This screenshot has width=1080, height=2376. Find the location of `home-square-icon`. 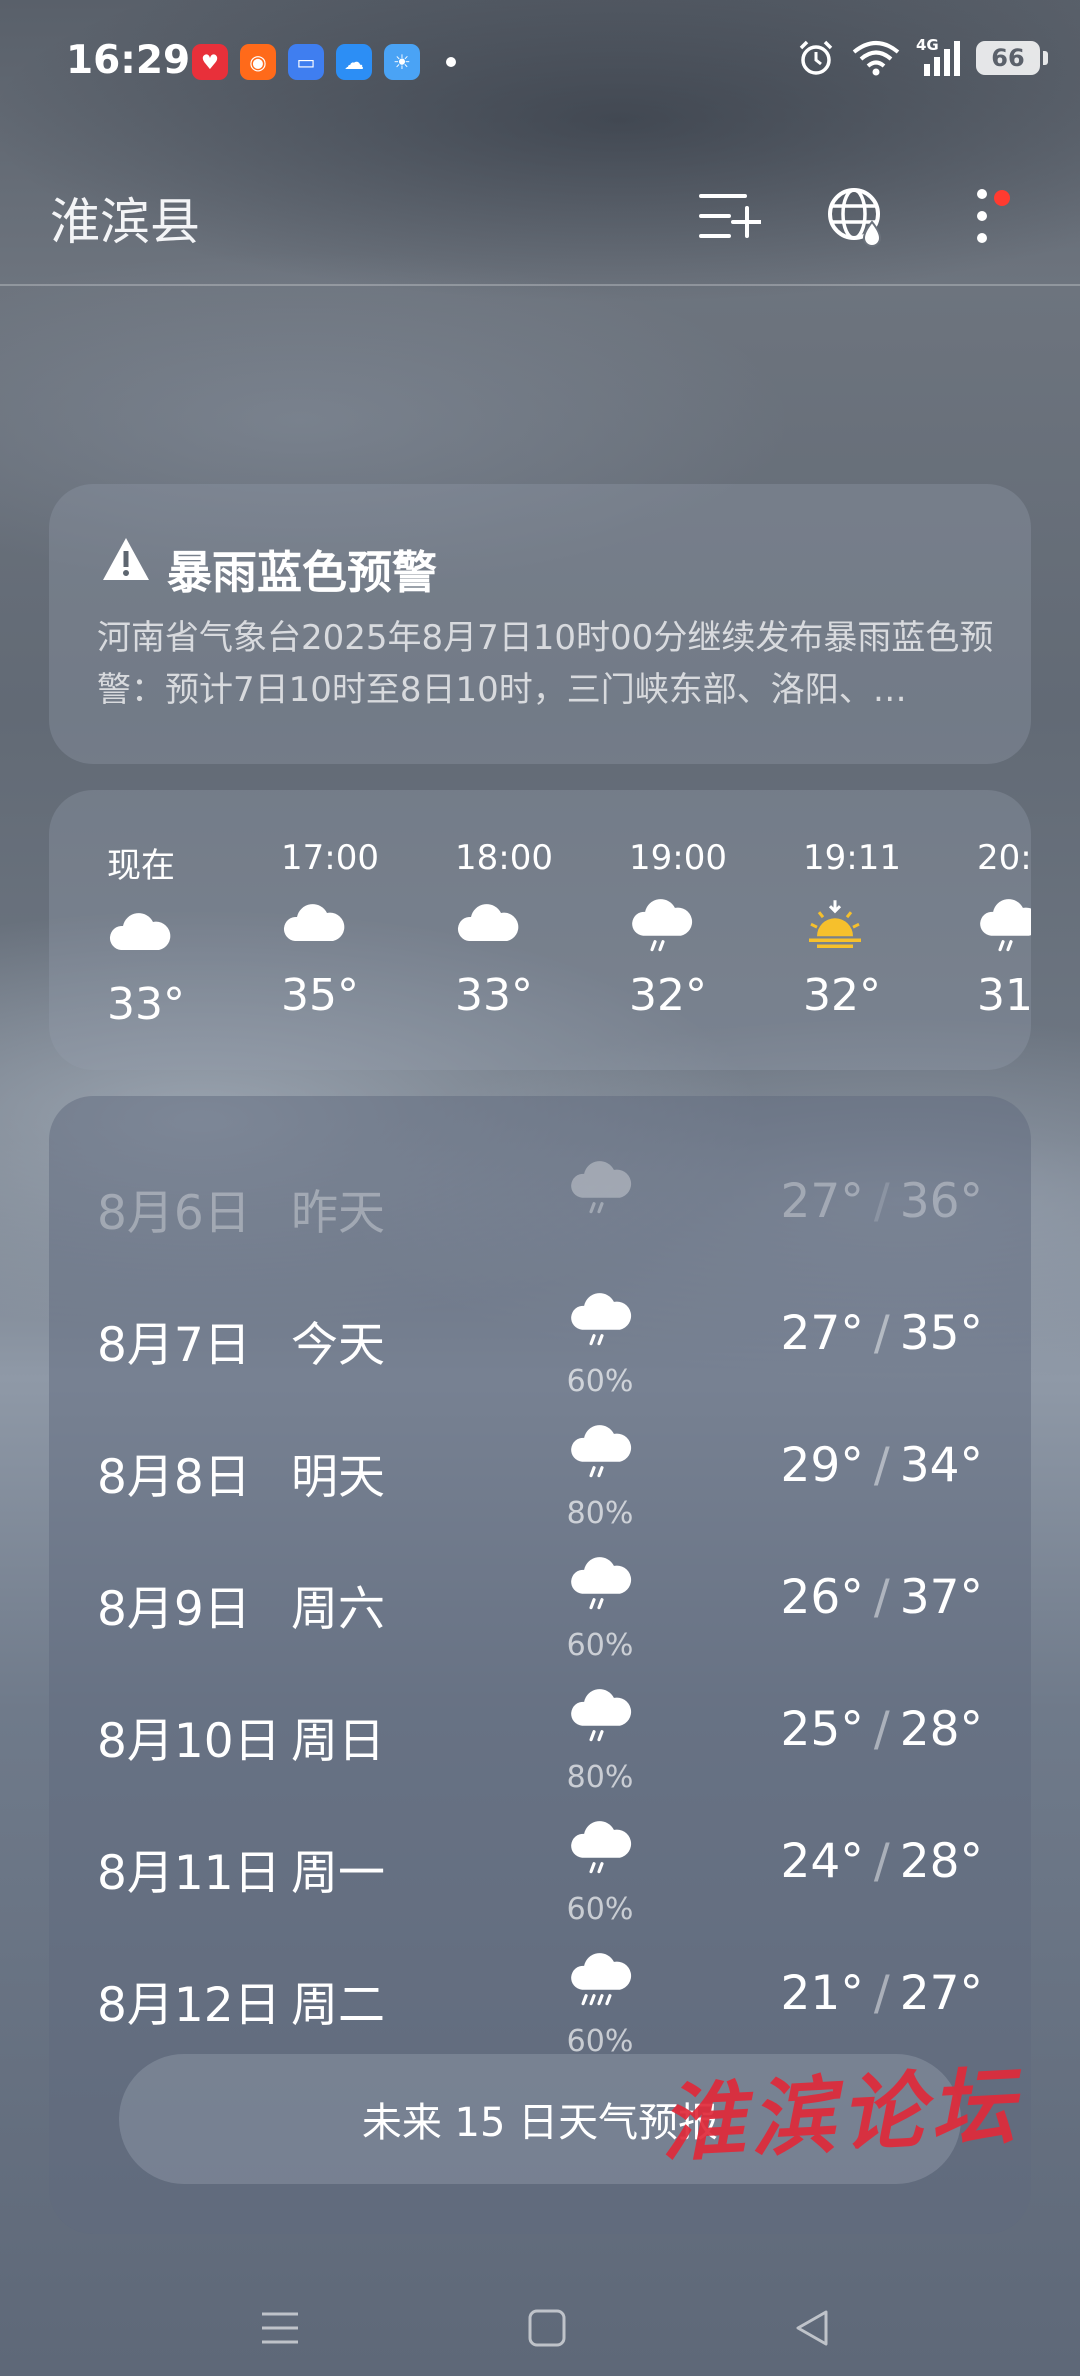

home-square-icon is located at coordinates (547, 2328).